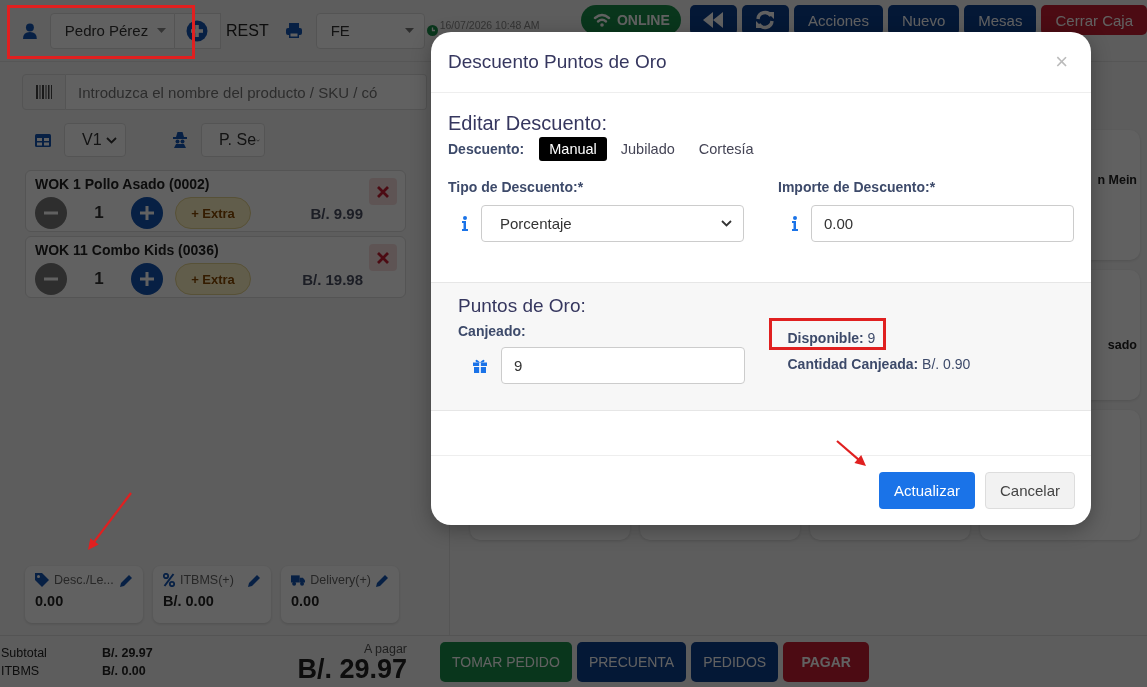 This screenshot has width=1147, height=687. I want to click on action-button: PEDIDOS, so click(735, 662).